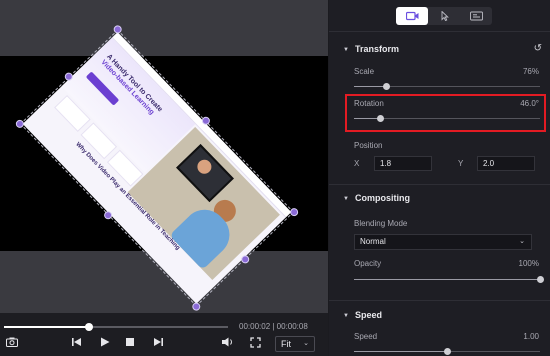  I want to click on scale-slider-thumb, so click(386, 86).